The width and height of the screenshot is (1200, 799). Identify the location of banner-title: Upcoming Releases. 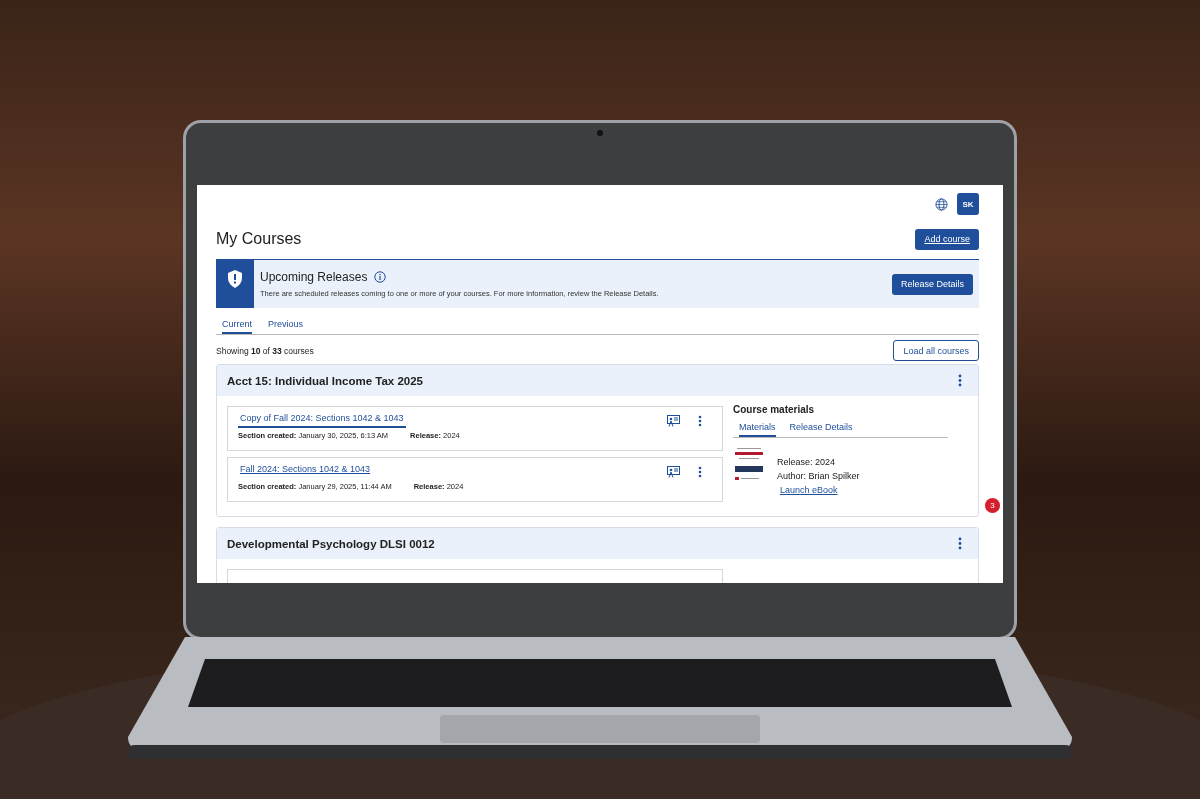
(314, 277).